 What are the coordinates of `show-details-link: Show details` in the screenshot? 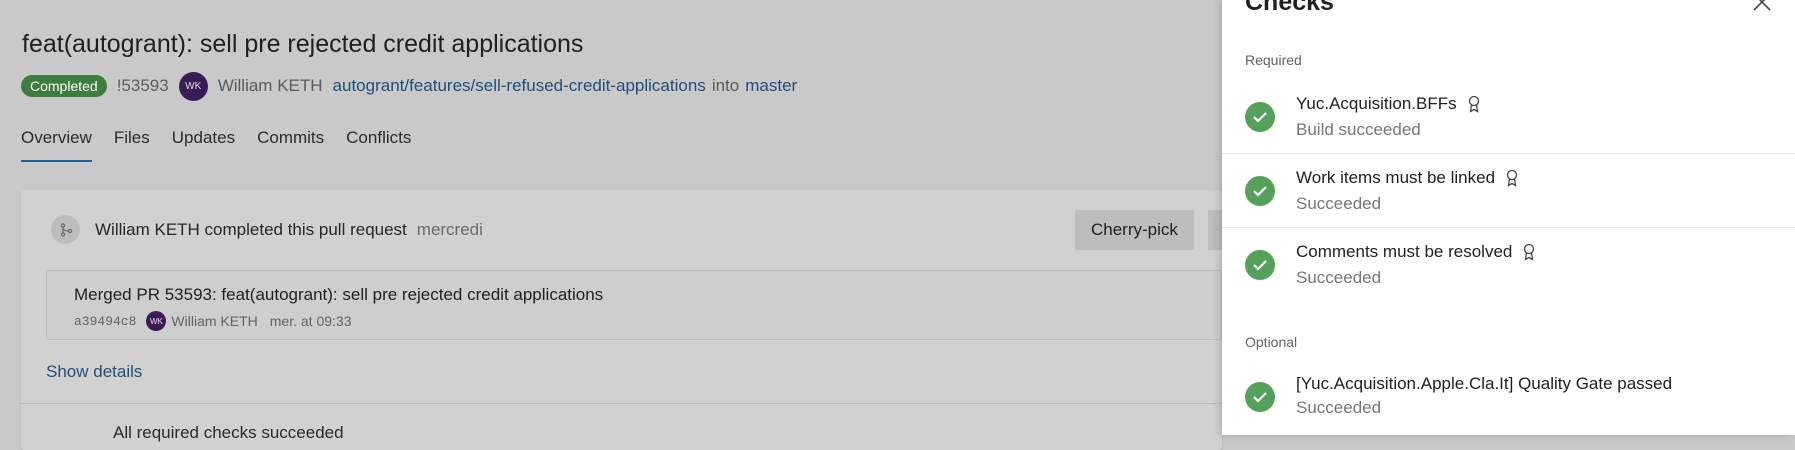 It's located at (94, 372).